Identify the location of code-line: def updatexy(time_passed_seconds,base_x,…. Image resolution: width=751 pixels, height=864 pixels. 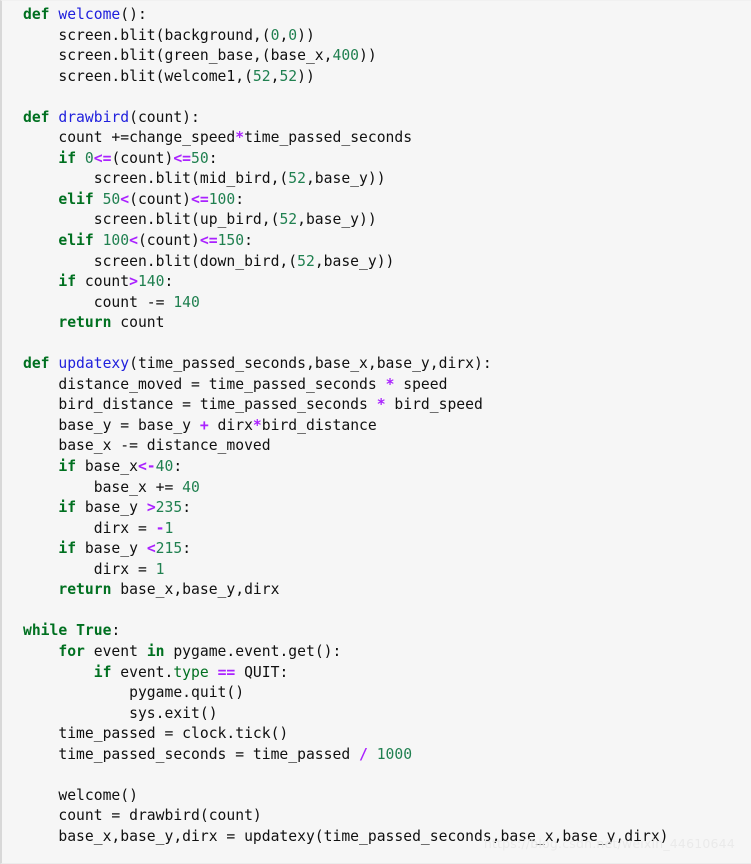
(387, 364).